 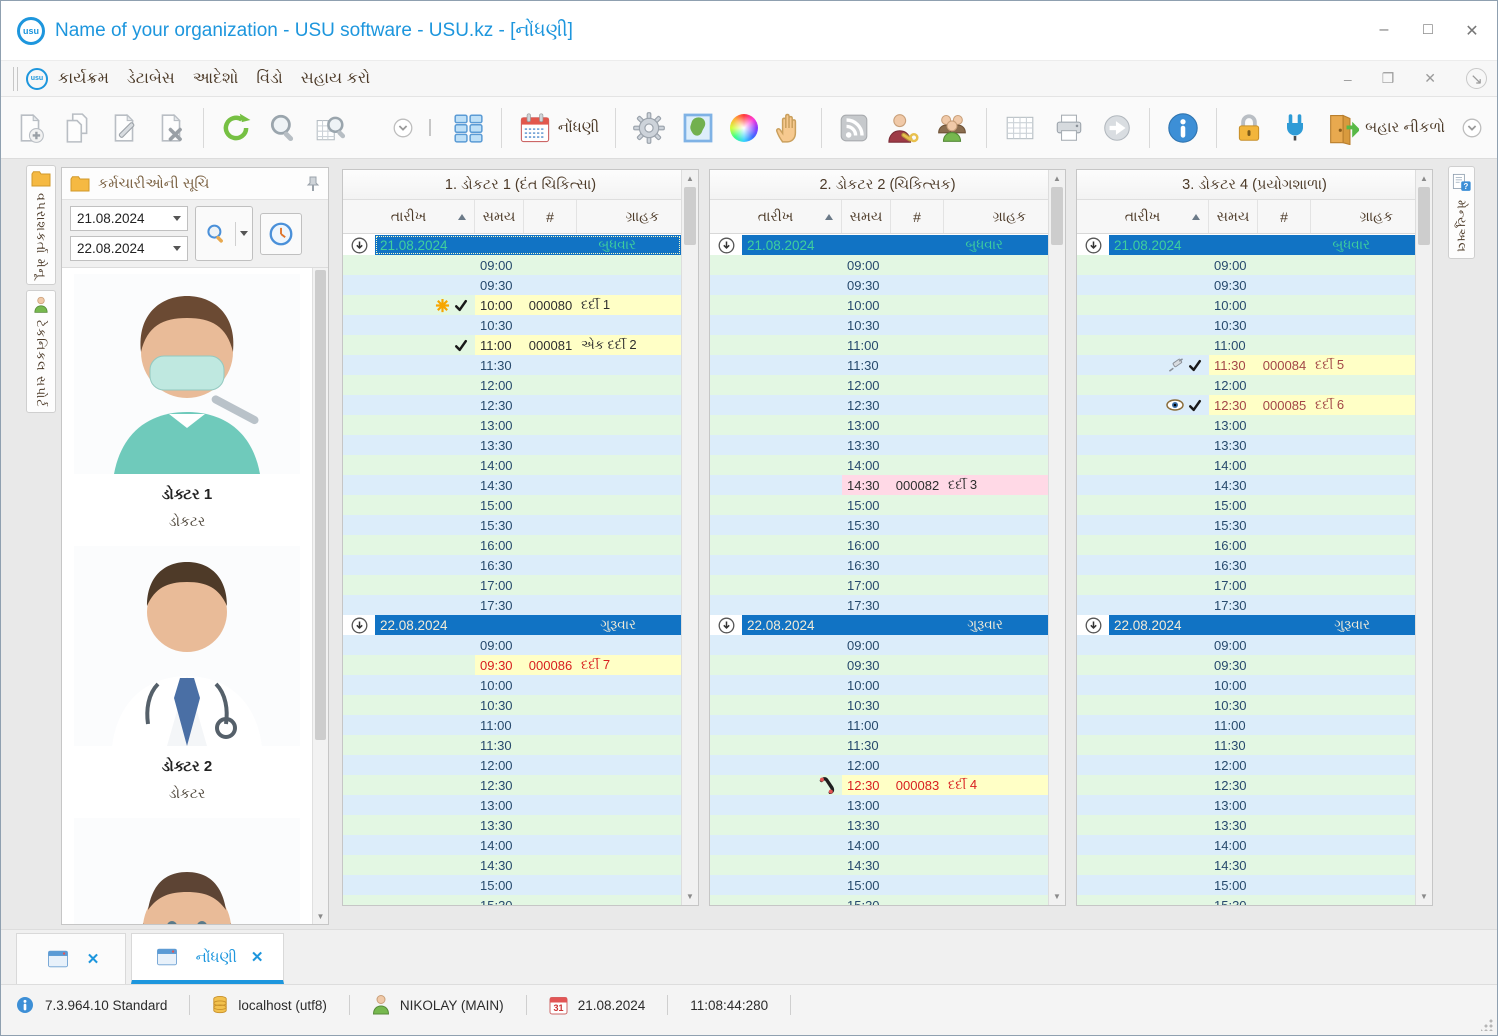 What do you see at coordinates (902, 128) in the screenshot?
I see `user-key-button` at bounding box center [902, 128].